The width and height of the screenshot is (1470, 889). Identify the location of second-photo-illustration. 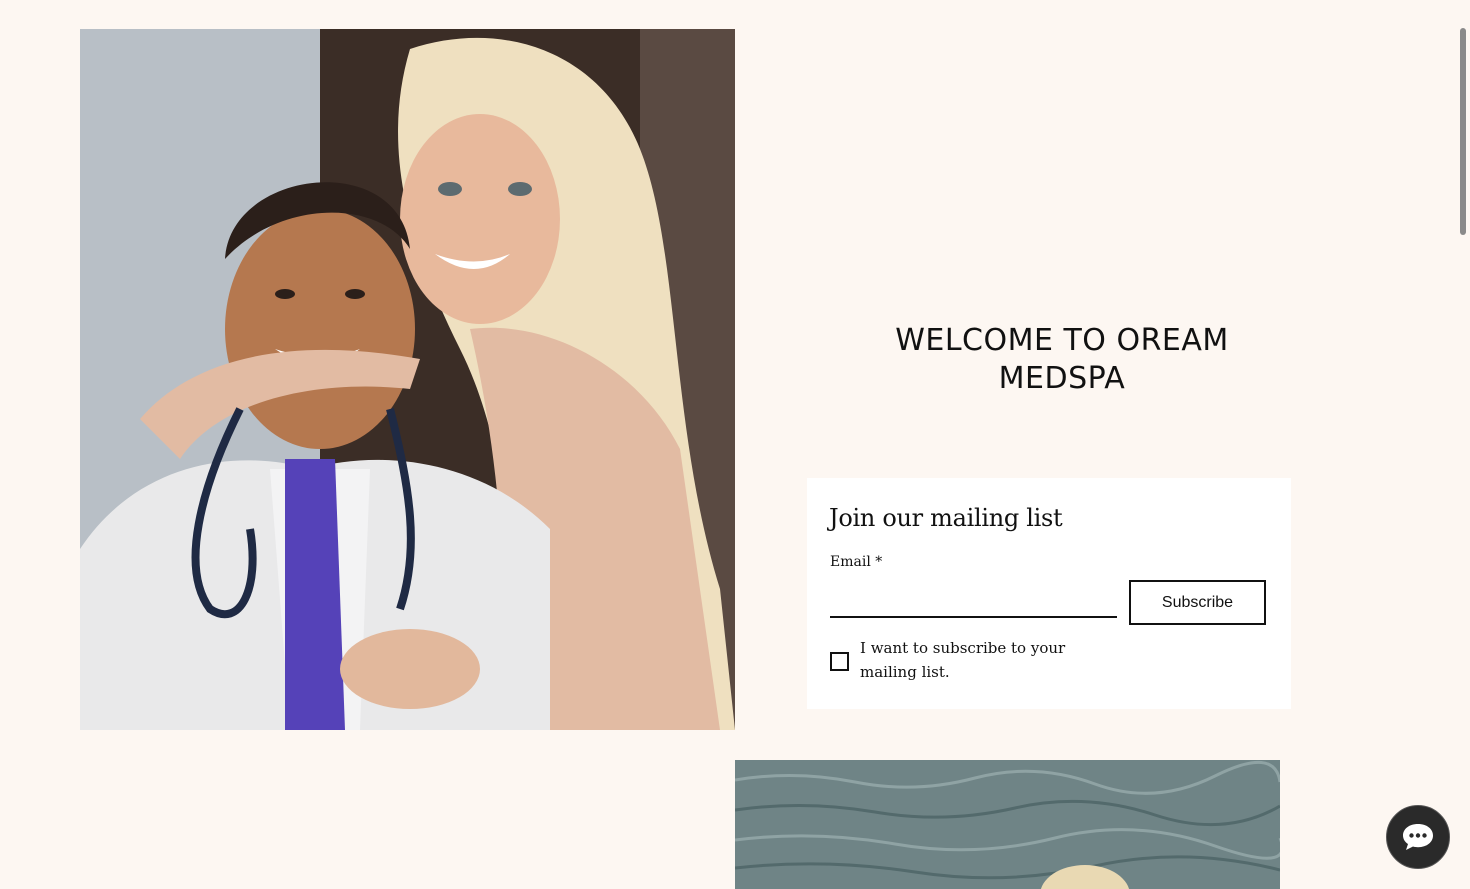
(1007, 824).